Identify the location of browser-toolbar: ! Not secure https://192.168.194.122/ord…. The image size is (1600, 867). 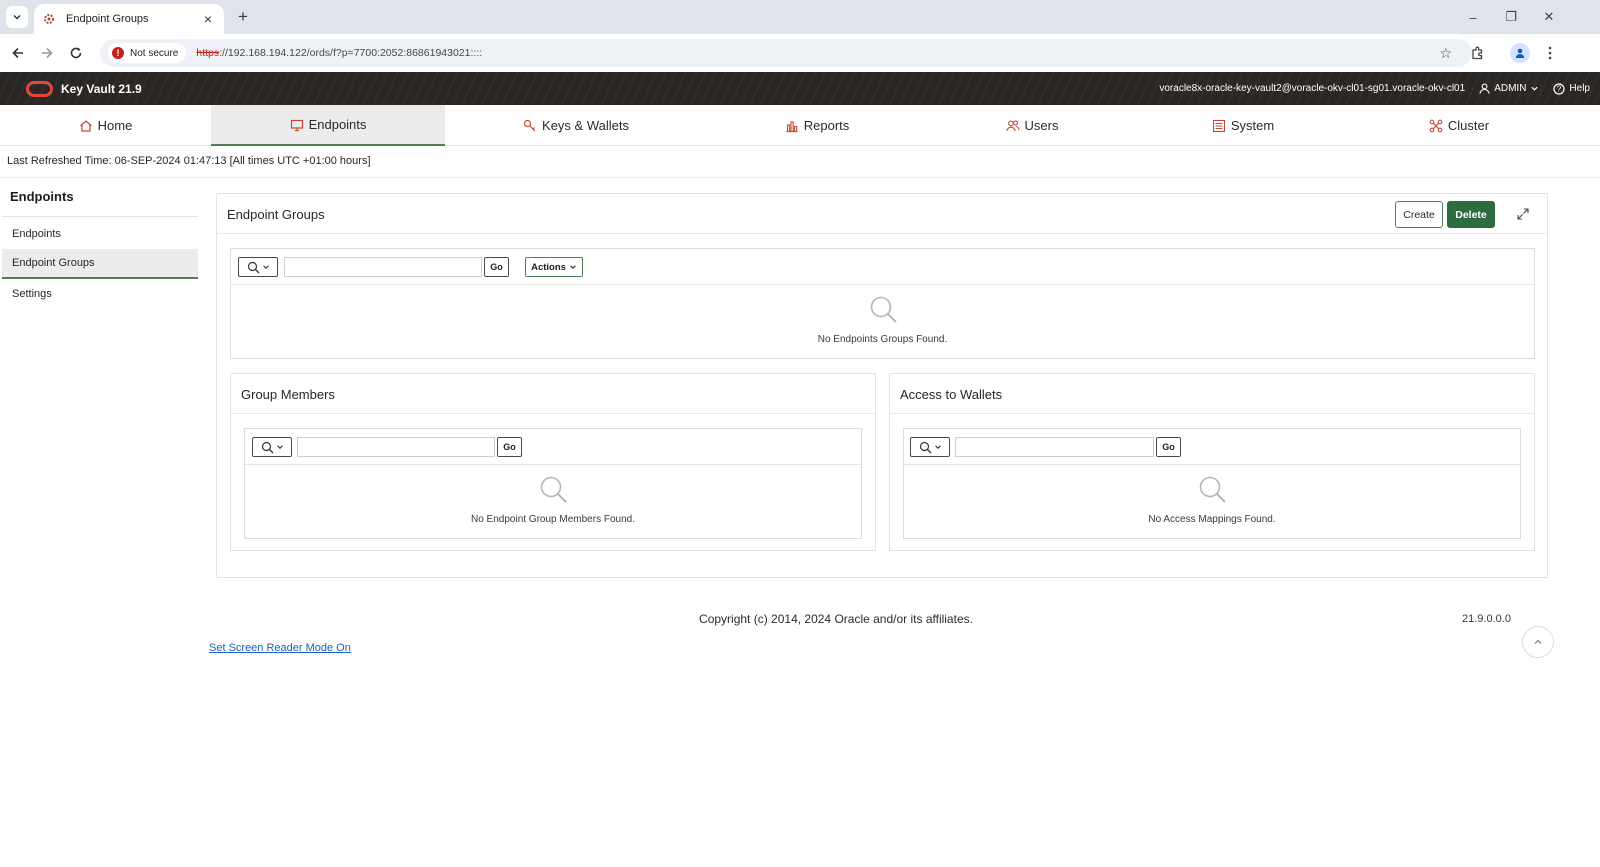
(800, 53).